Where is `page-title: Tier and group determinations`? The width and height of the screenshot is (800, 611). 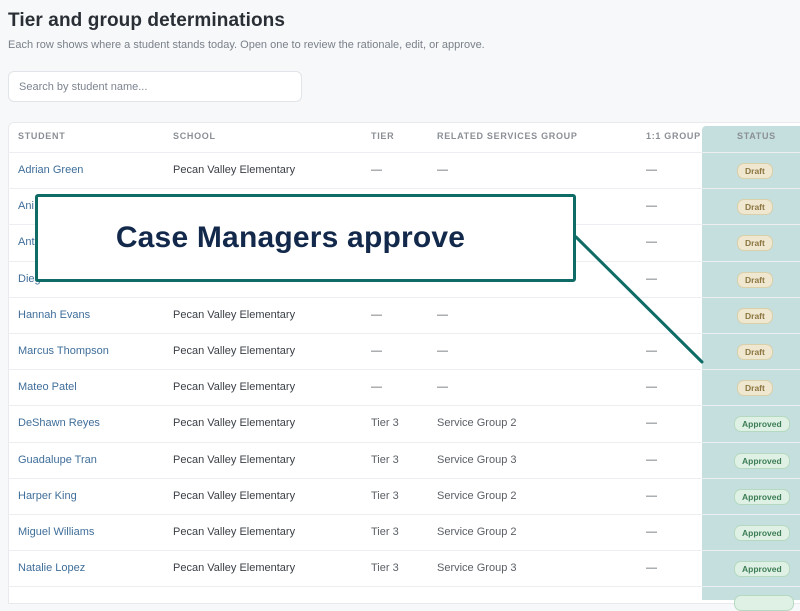
page-title: Tier and group determinations is located at coordinates (147, 20).